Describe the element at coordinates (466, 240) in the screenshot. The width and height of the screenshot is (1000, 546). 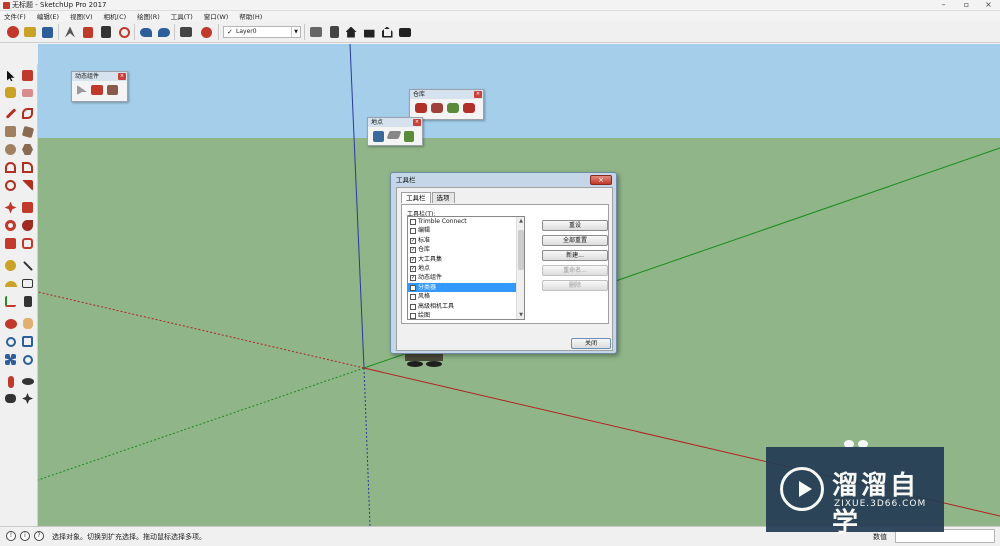
I see `toolbar-list-item: ✓ 标准` at that location.